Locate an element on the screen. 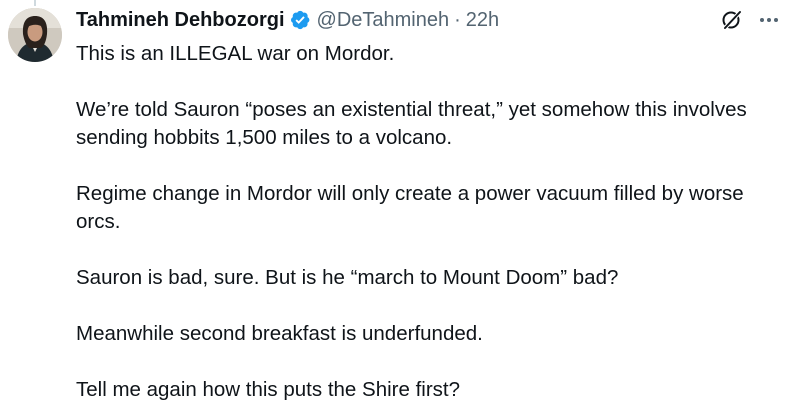  user-avatar-icon is located at coordinates (35, 35).